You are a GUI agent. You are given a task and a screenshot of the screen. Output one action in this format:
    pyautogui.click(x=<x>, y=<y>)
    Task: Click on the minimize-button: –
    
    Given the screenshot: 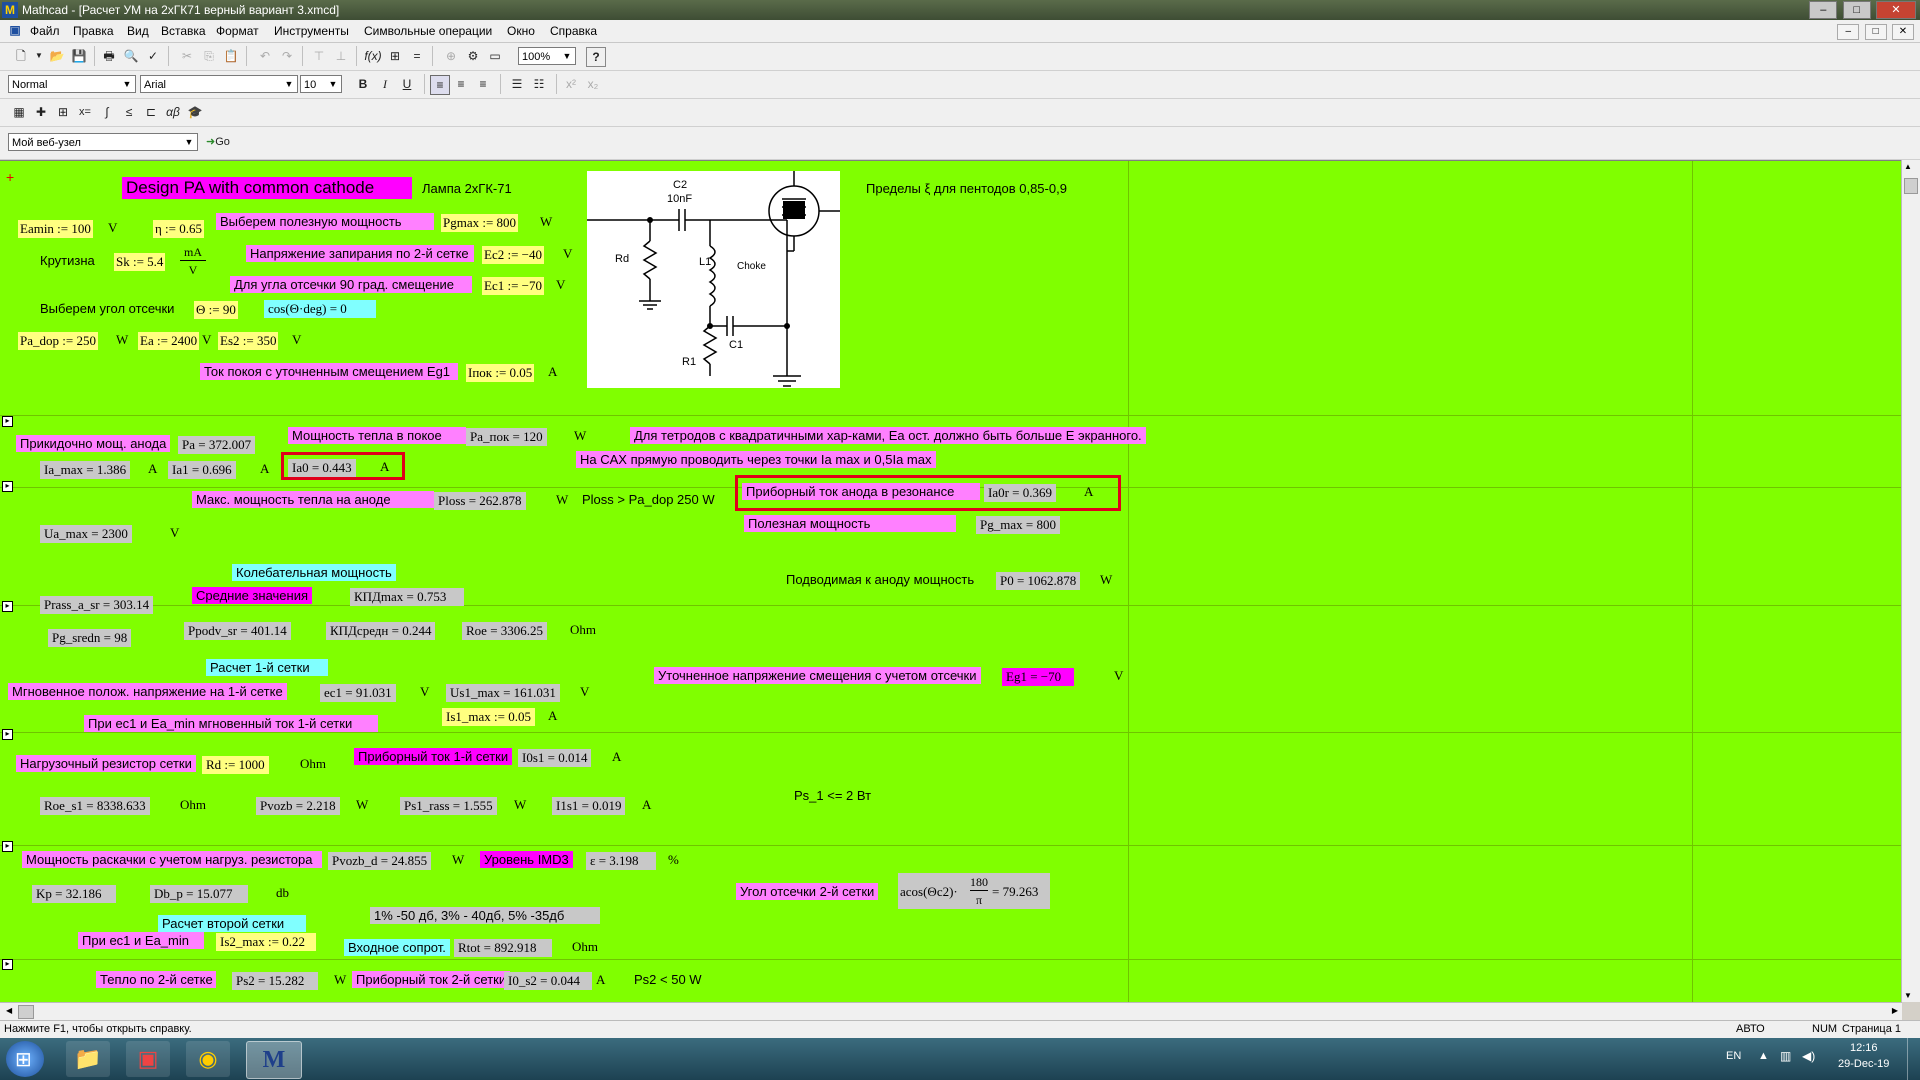 What is the action you would take?
    pyautogui.click(x=1823, y=10)
    